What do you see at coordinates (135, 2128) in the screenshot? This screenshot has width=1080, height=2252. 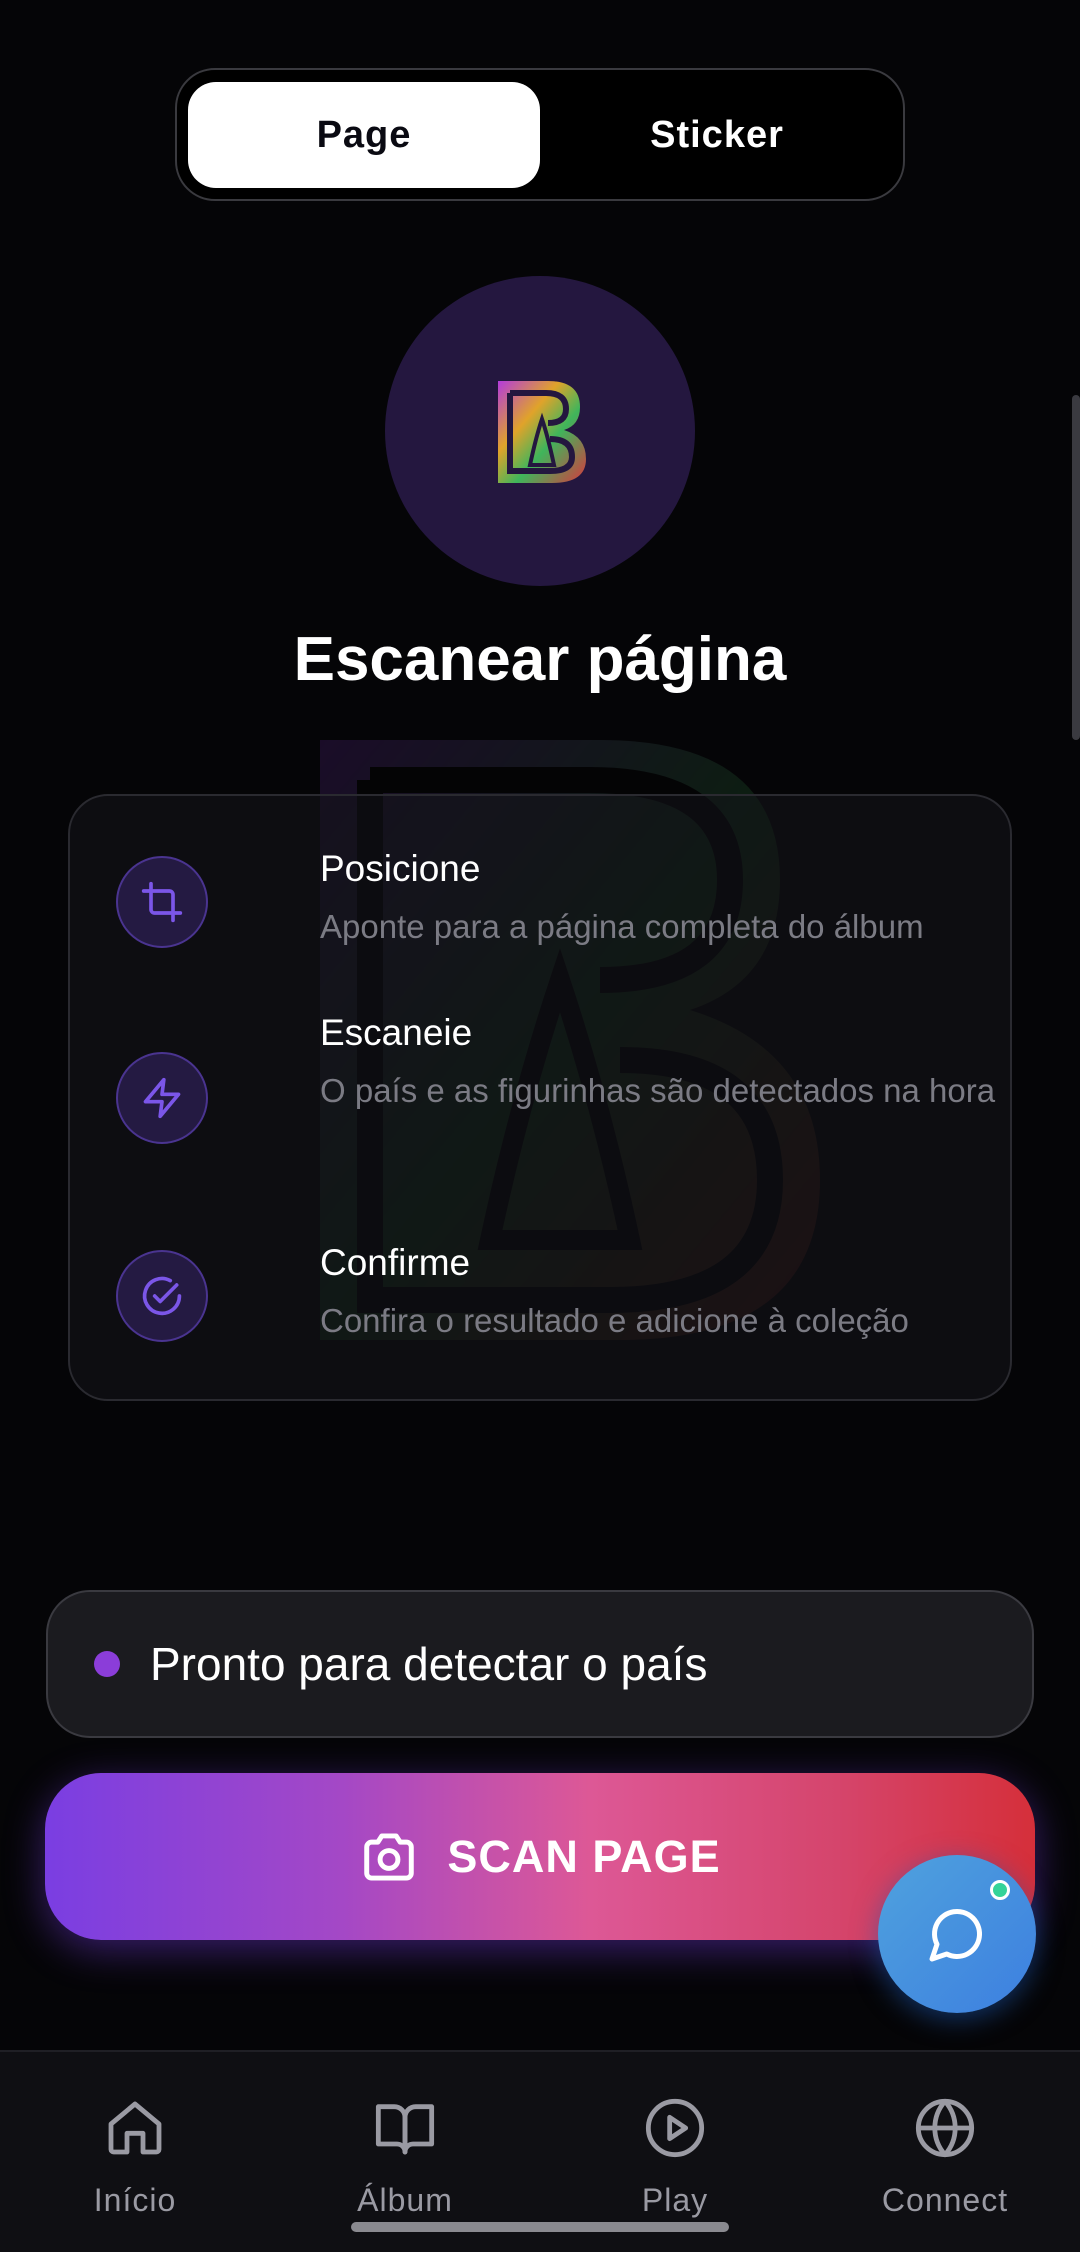 I see `home-icon` at bounding box center [135, 2128].